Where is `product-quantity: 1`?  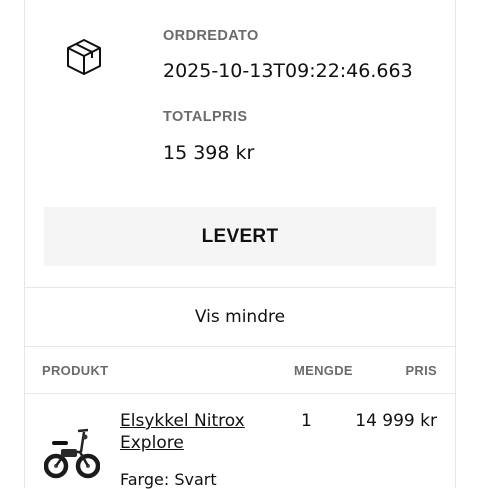 product-quantity: 1 is located at coordinates (306, 421).